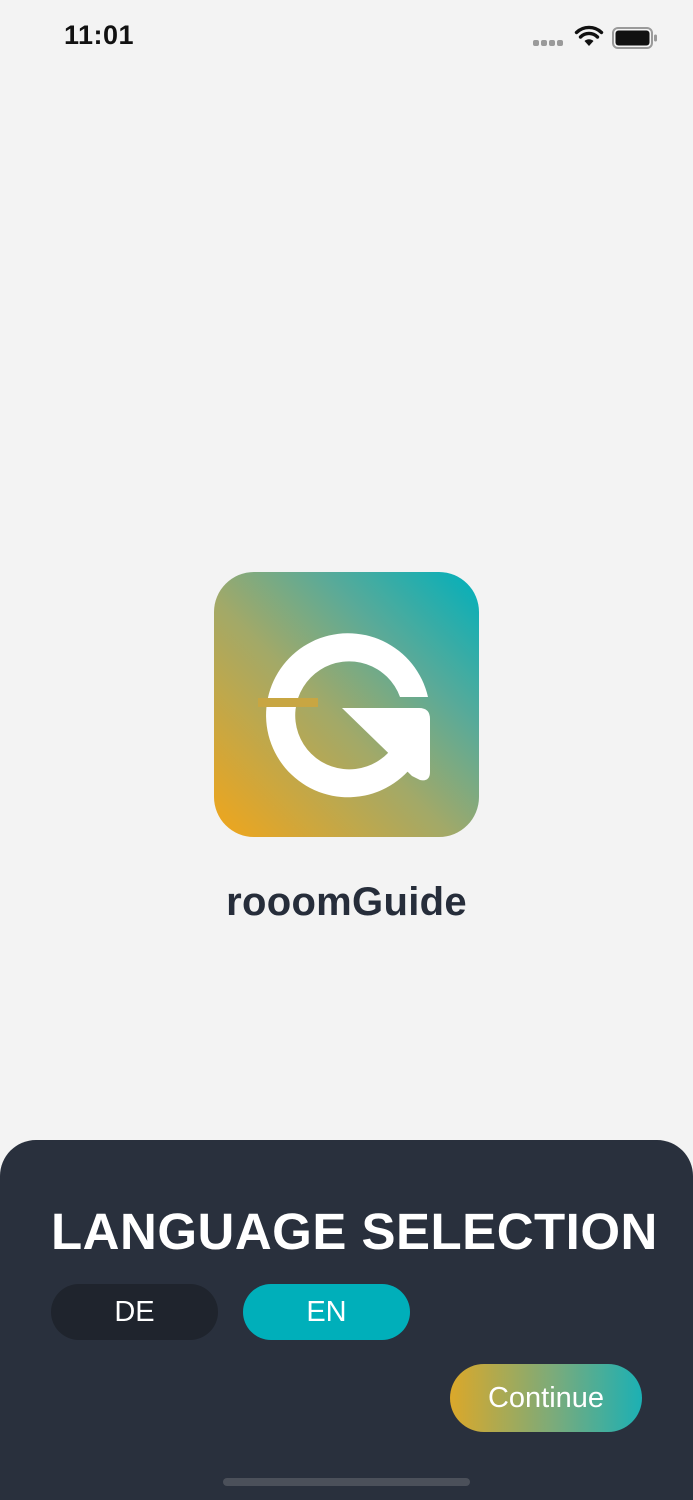 Image resolution: width=693 pixels, height=1500 pixels. Describe the element at coordinates (354, 1231) in the screenshot. I see `sheet-title: LANGUAGE SELECTION` at that location.